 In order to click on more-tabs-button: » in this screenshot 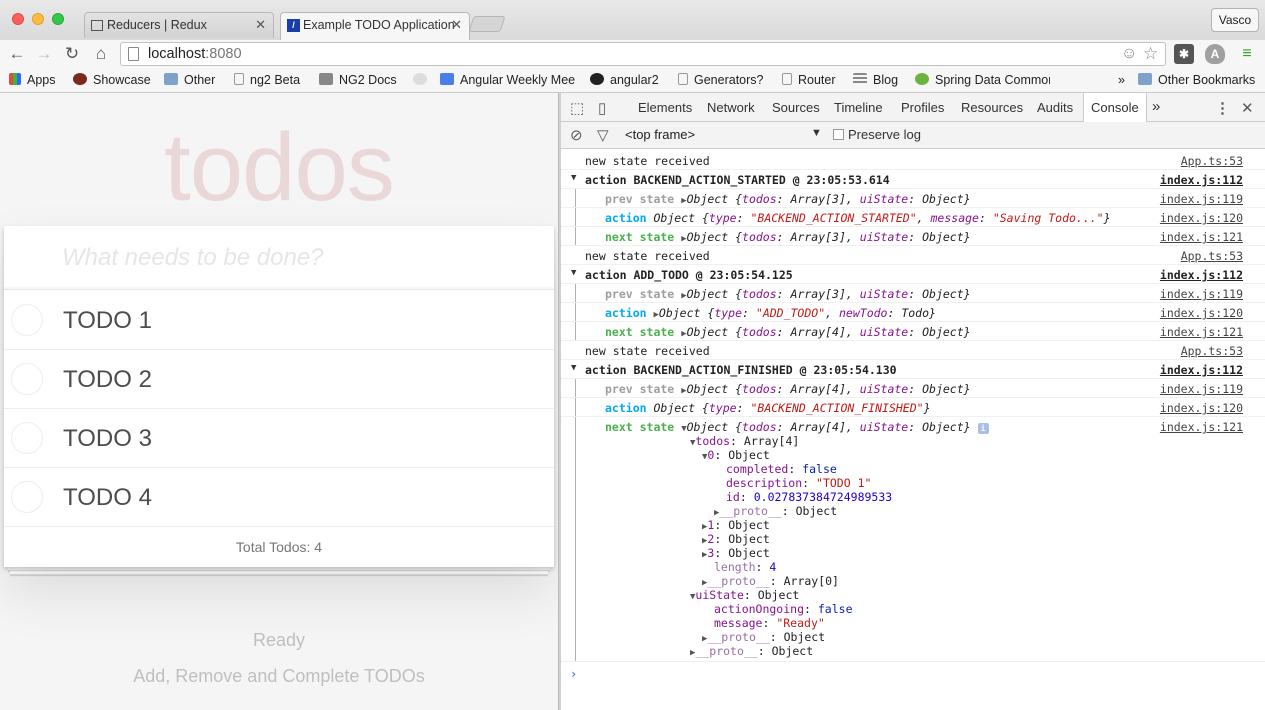, I will do `click(1156, 106)`.